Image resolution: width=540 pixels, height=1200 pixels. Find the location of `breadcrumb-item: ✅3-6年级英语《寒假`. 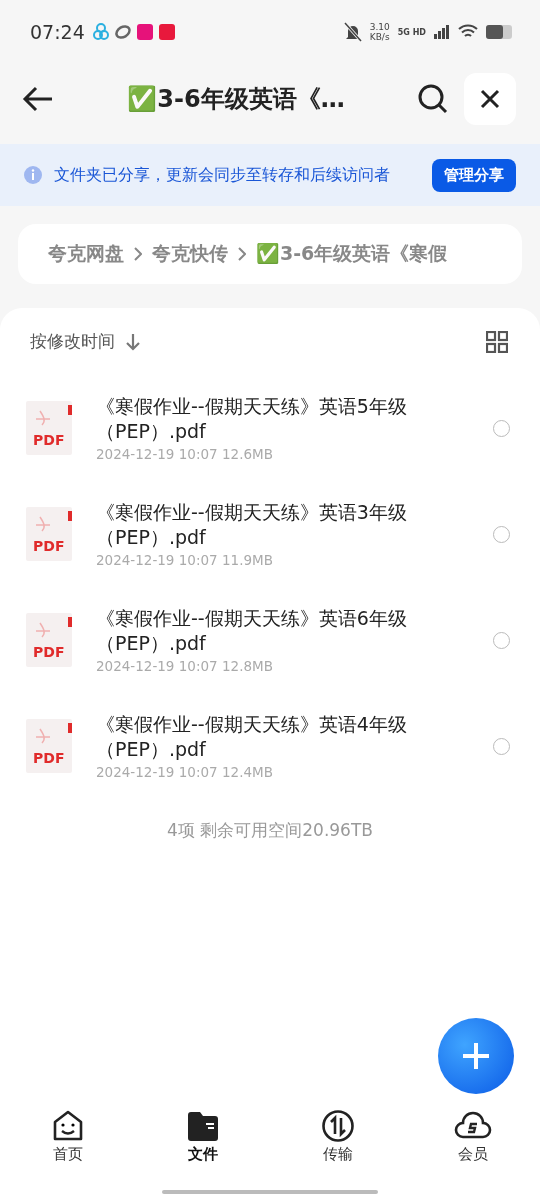

breadcrumb-item: ✅3-6年级英语《寒假 is located at coordinates (352, 254).